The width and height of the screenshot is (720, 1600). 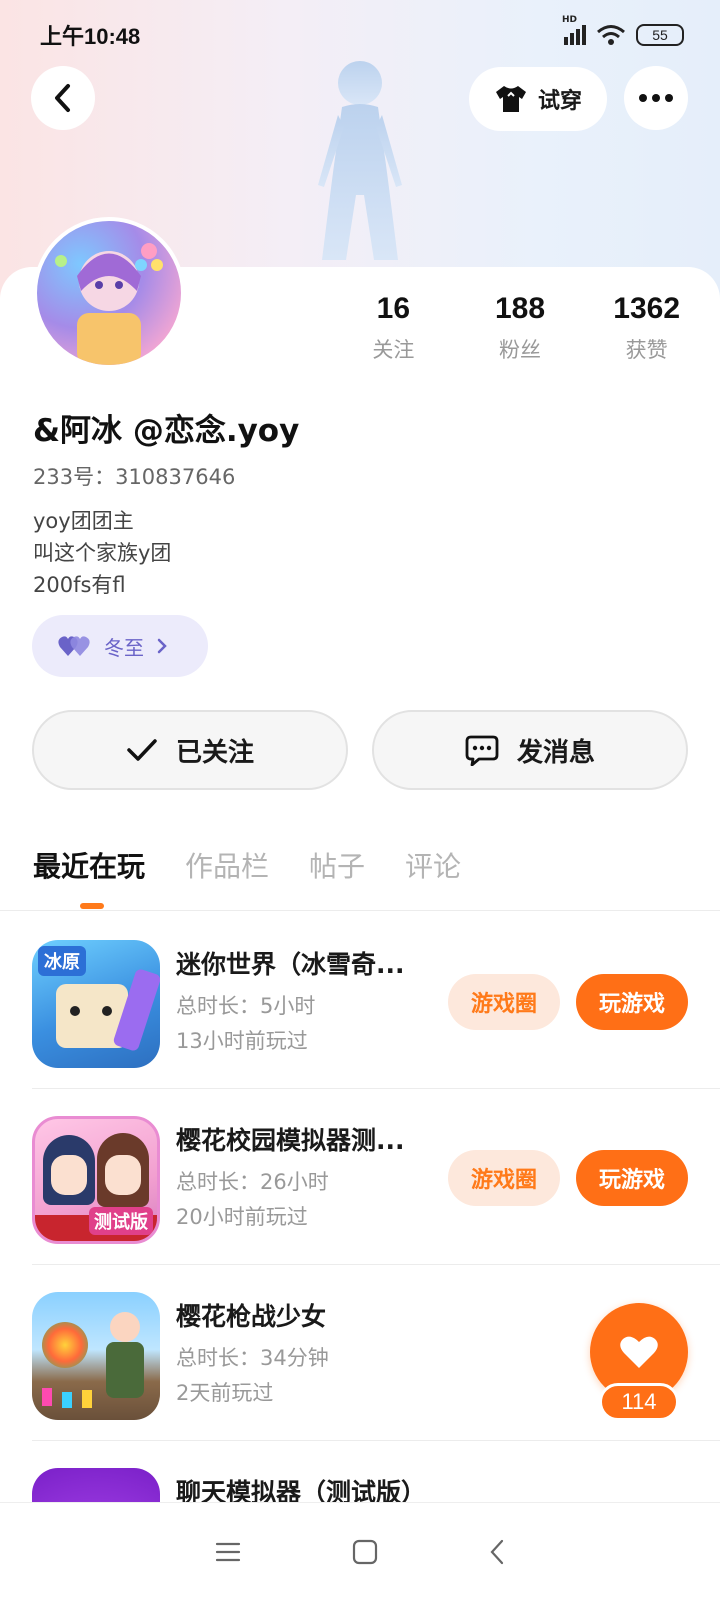 I want to click on chat-bubble-icon, so click(x=482, y=750).